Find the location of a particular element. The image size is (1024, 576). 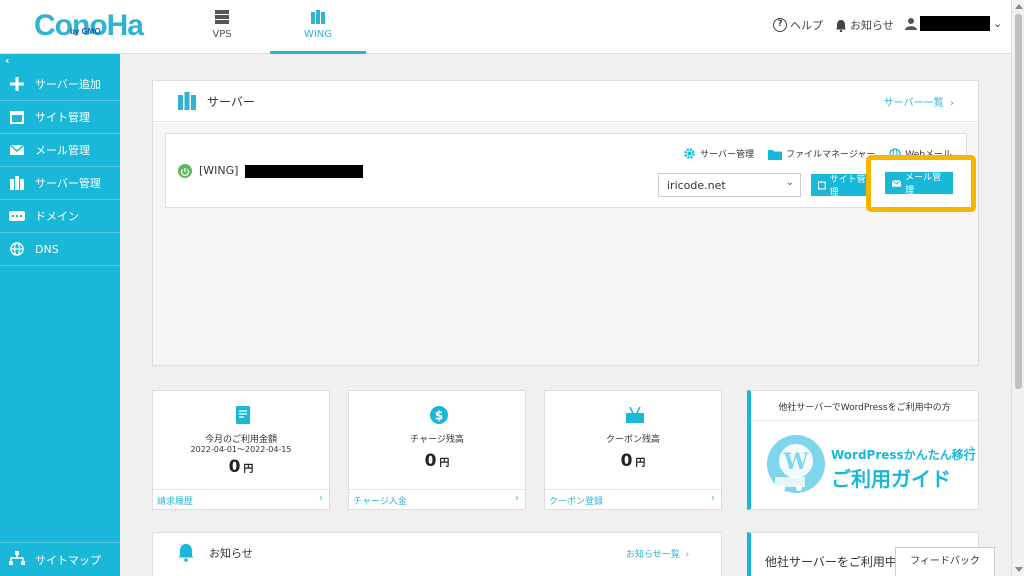

wordpress-logo-icon: W is located at coordinates (796, 464).